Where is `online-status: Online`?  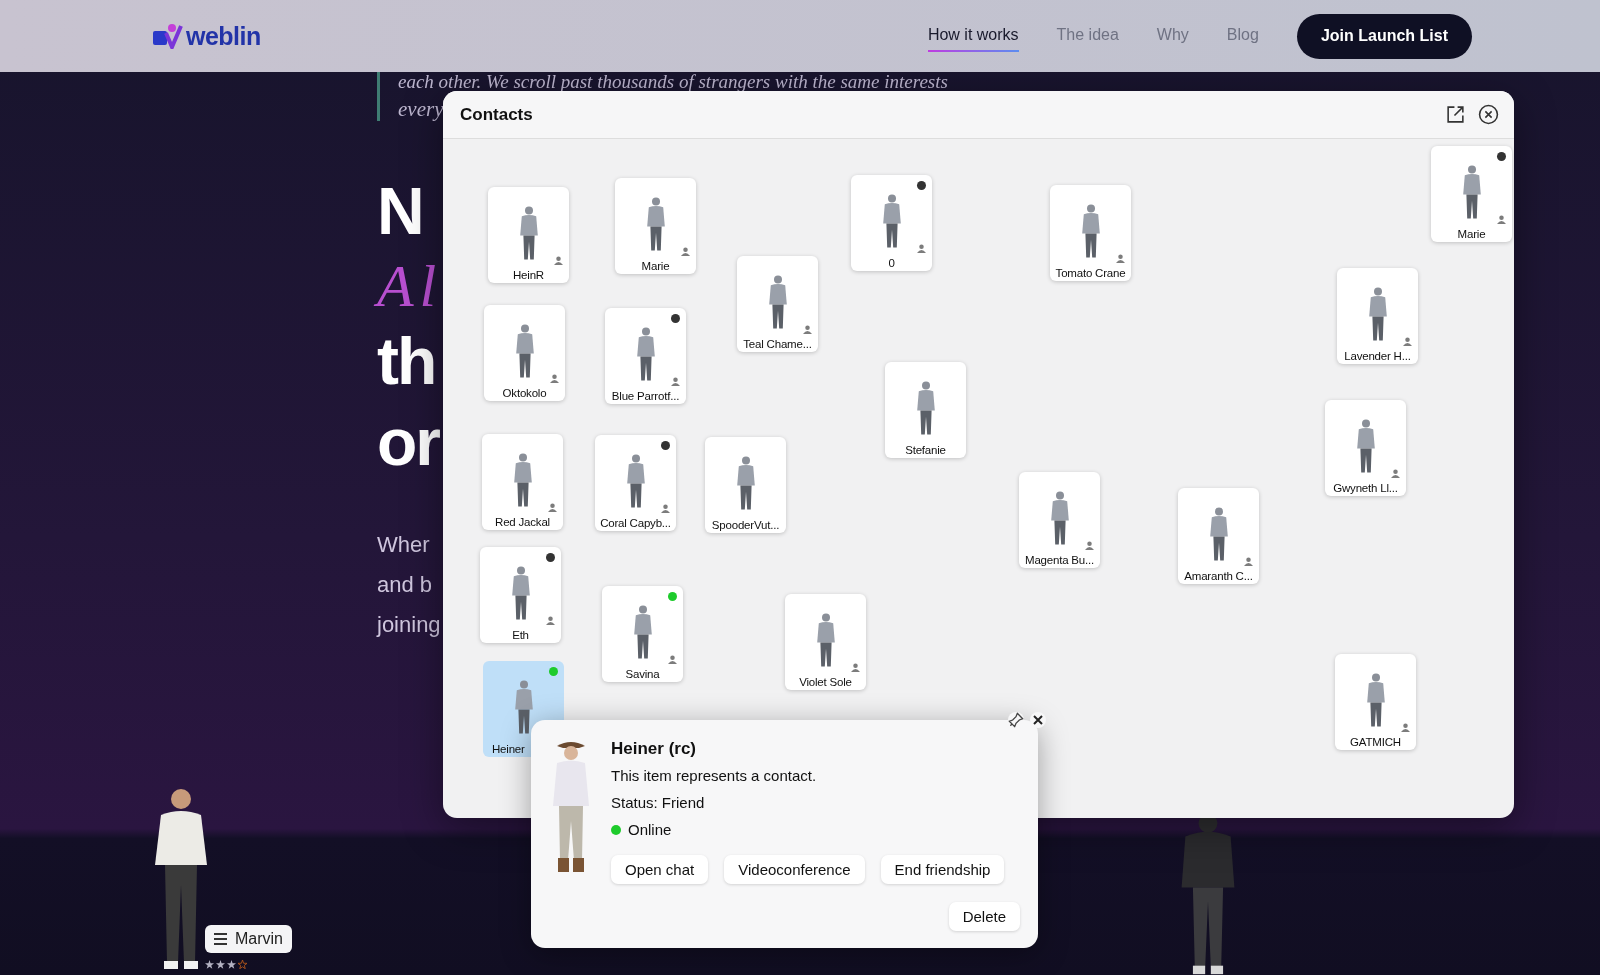
online-status: Online is located at coordinates (650, 830).